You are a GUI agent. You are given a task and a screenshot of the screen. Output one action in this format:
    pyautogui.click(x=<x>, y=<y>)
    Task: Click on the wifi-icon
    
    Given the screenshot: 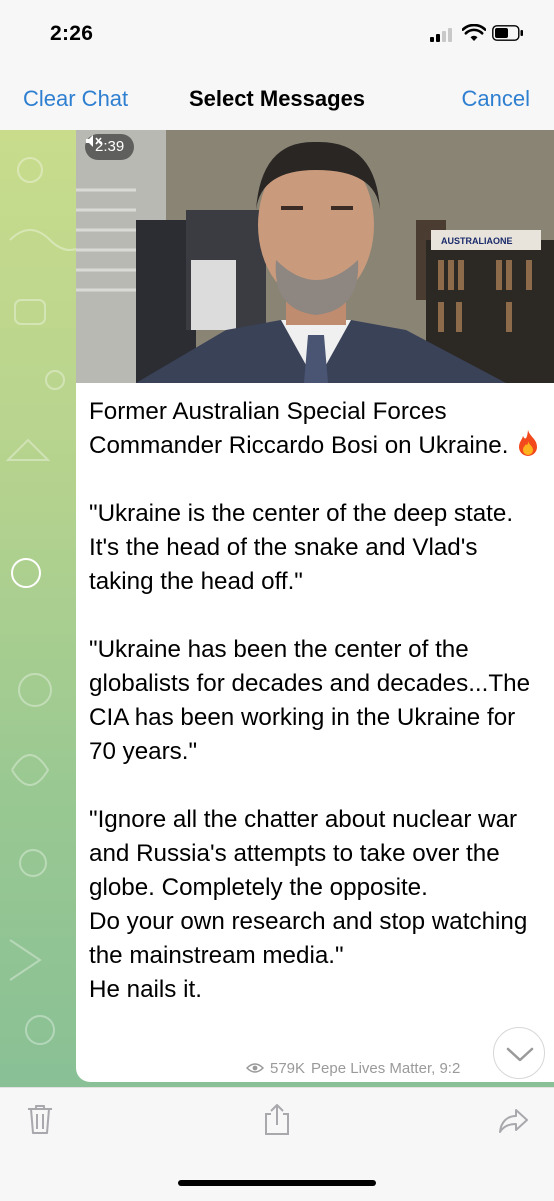 What is the action you would take?
    pyautogui.click(x=474, y=32)
    